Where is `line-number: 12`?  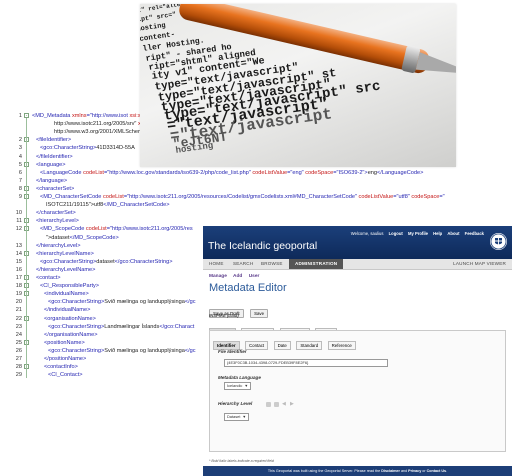
line-number: 12 is located at coordinates (18, 229).